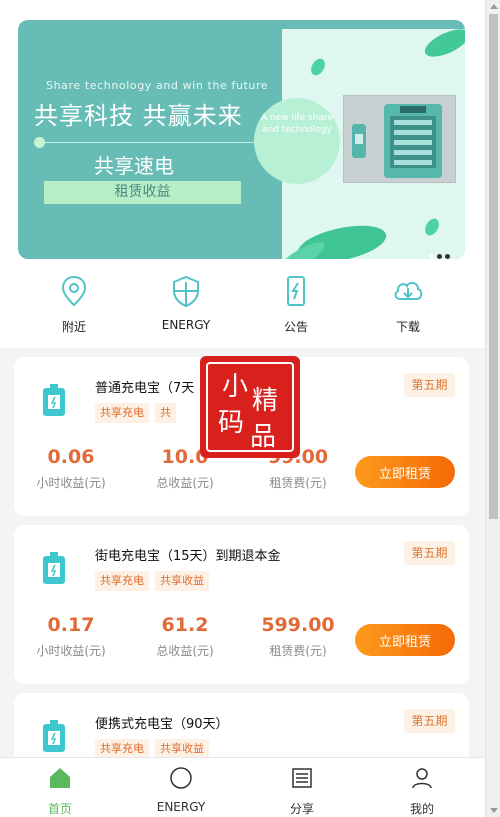  Describe the element at coordinates (134, 166) in the screenshot. I see `banner-subtitle: 共享速电` at that location.